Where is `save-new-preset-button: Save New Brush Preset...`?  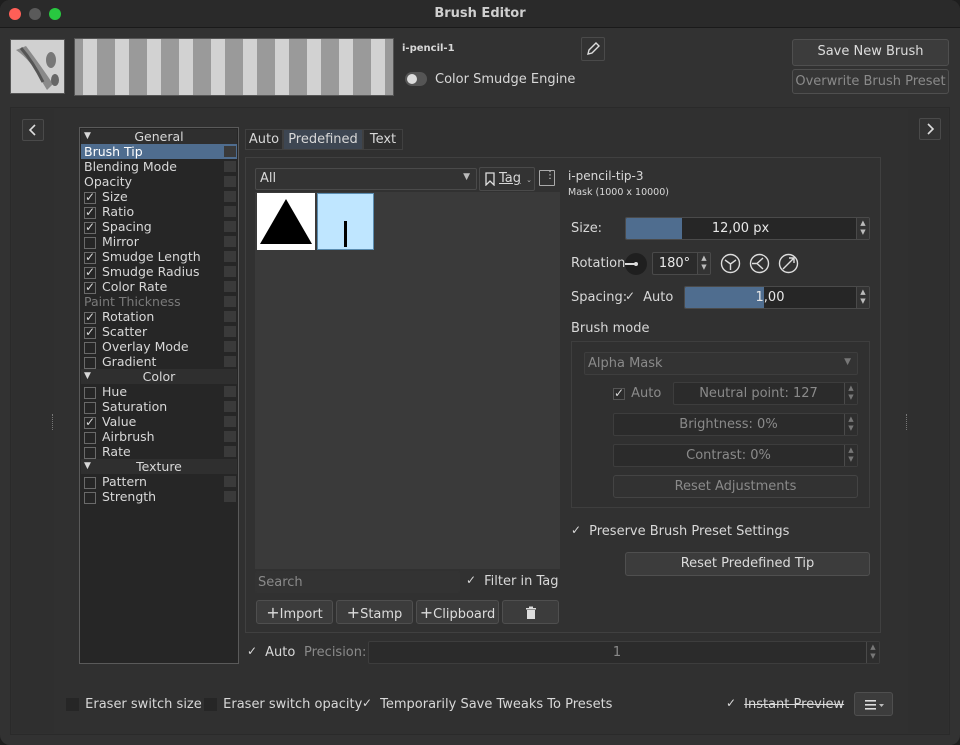 save-new-preset-button: Save New Brush Preset... is located at coordinates (870, 61).